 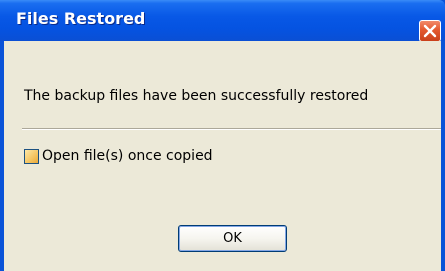 I want to click on close-button, so click(x=430, y=31).